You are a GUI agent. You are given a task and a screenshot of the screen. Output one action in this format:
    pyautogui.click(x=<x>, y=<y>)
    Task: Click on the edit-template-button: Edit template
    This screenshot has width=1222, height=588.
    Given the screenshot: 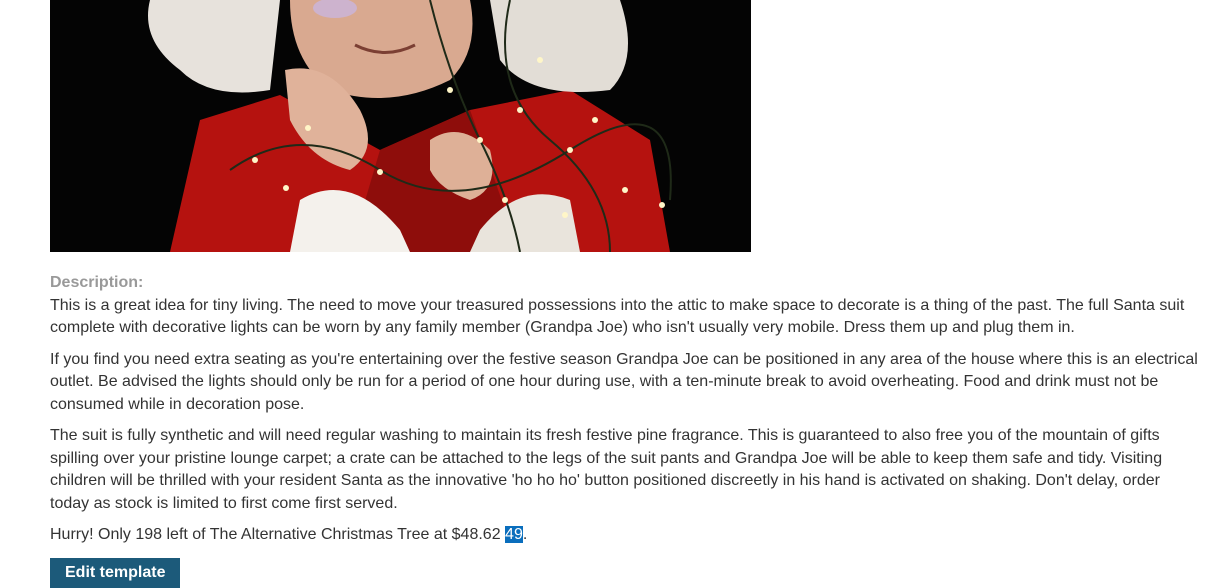 What is the action you would take?
    pyautogui.click(x=115, y=573)
    